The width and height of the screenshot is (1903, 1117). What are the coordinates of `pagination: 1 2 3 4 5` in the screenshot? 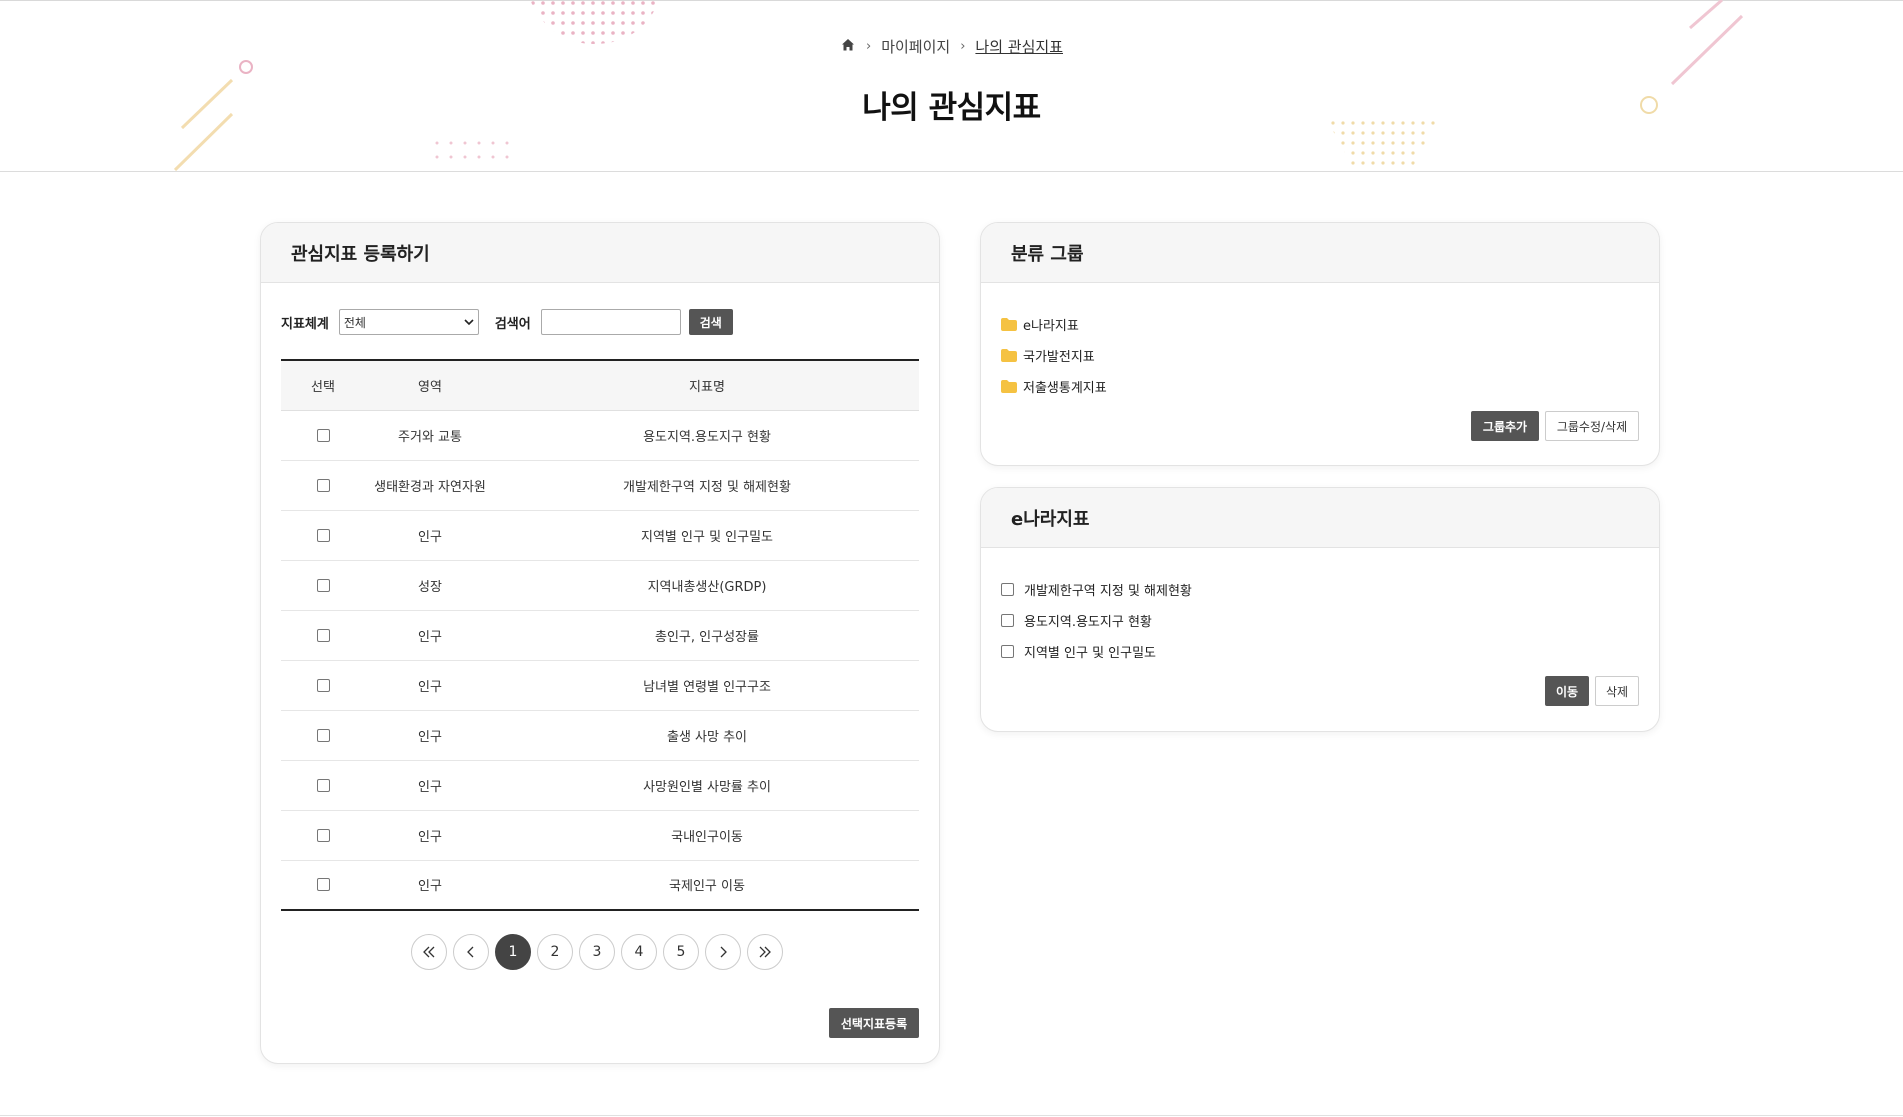 It's located at (597, 952).